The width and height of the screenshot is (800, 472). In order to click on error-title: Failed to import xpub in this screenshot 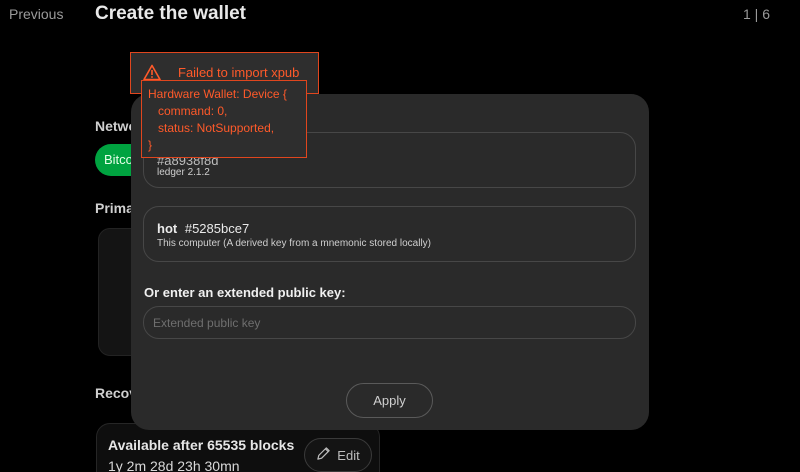, I will do `click(239, 72)`.